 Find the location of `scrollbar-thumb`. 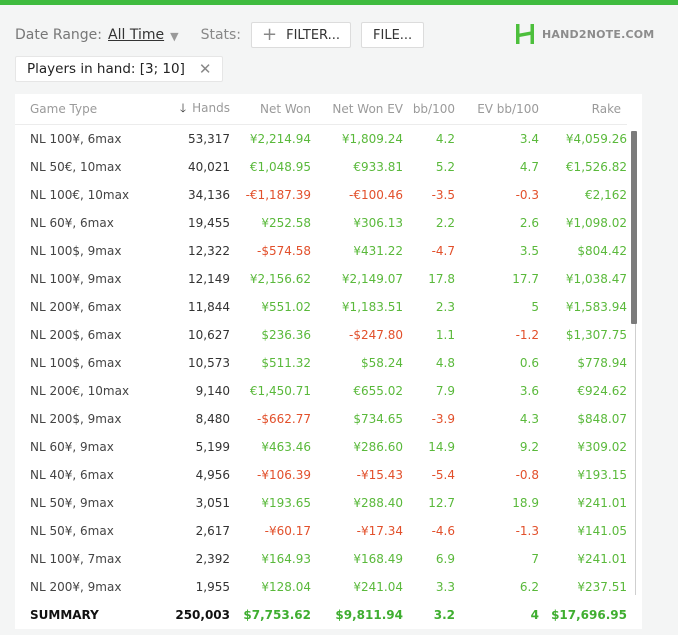

scrollbar-thumb is located at coordinates (634, 227).